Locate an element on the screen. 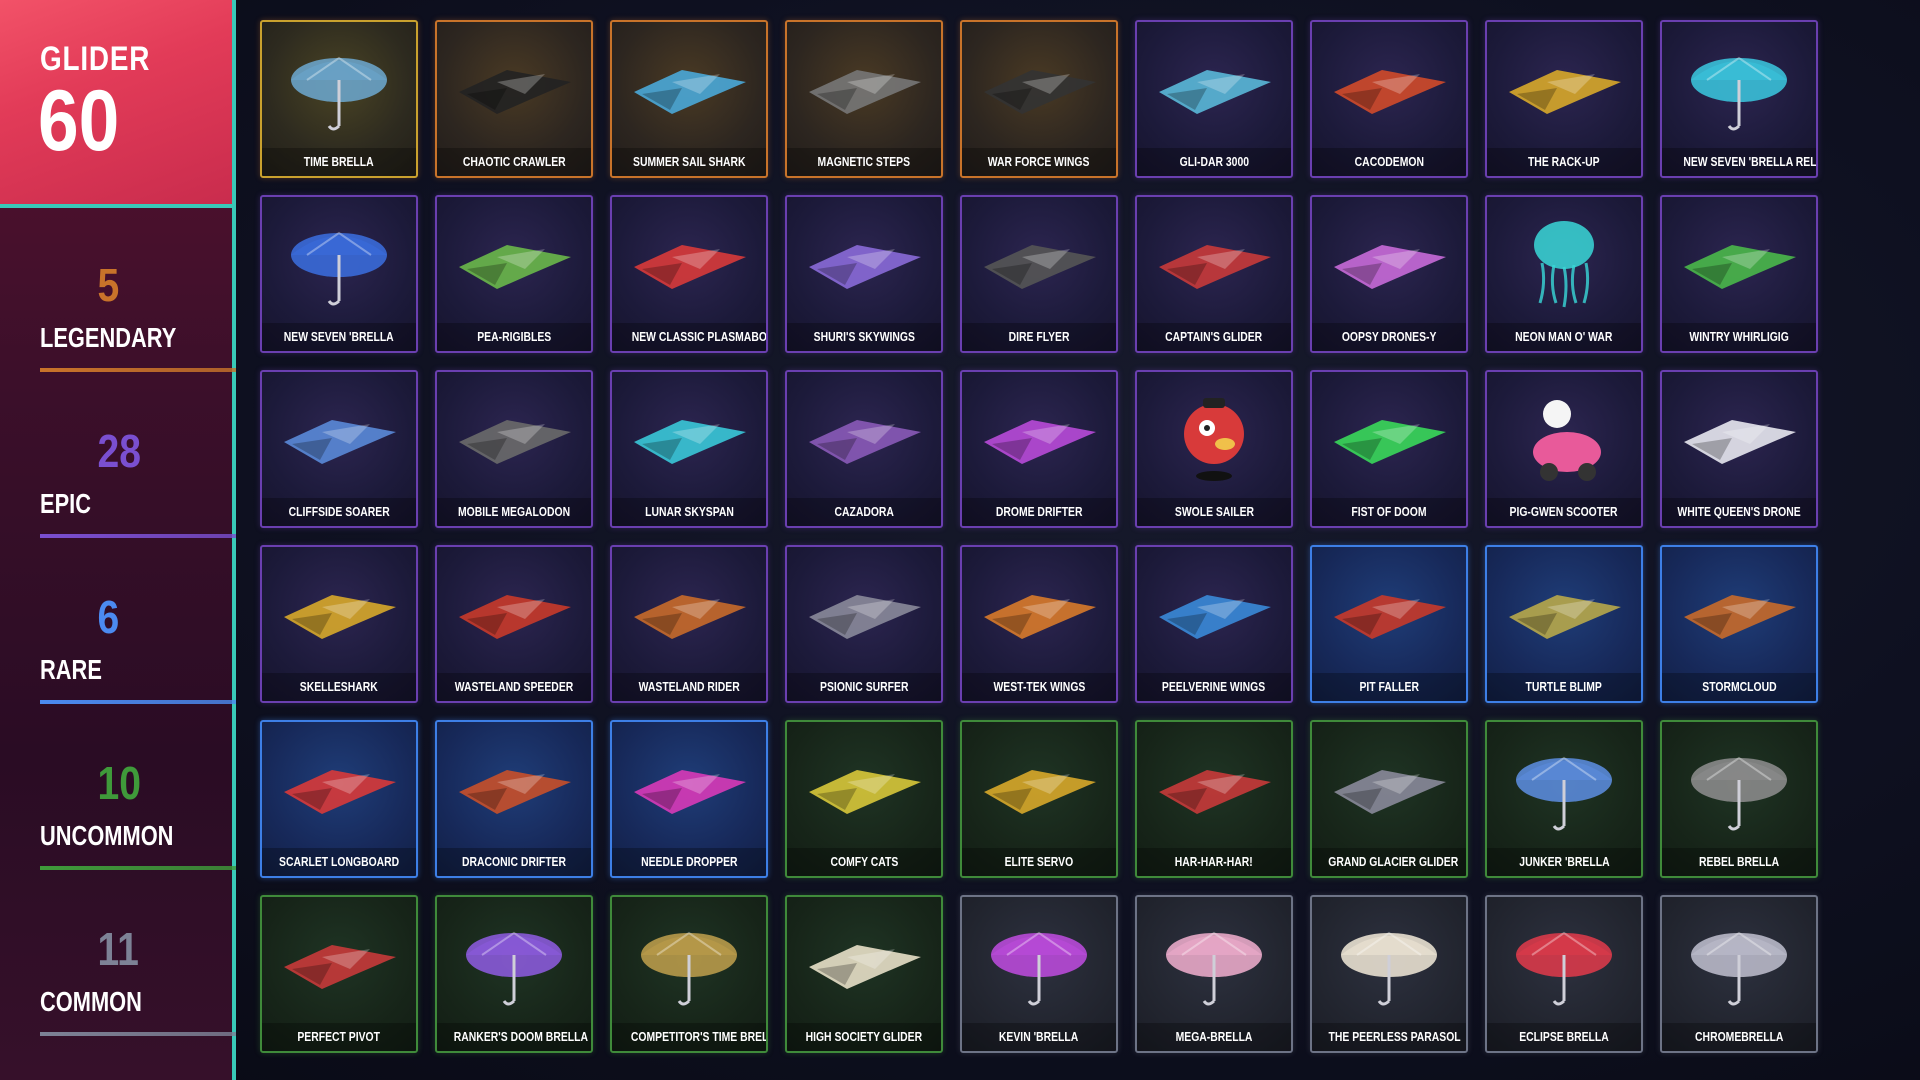 This screenshot has width=1920, height=1080. glider-tile-cacodemon: CACODEMON is located at coordinates (1389, 99).